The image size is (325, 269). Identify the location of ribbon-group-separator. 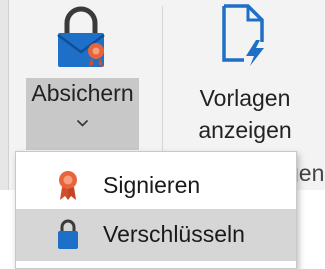
(162, 81).